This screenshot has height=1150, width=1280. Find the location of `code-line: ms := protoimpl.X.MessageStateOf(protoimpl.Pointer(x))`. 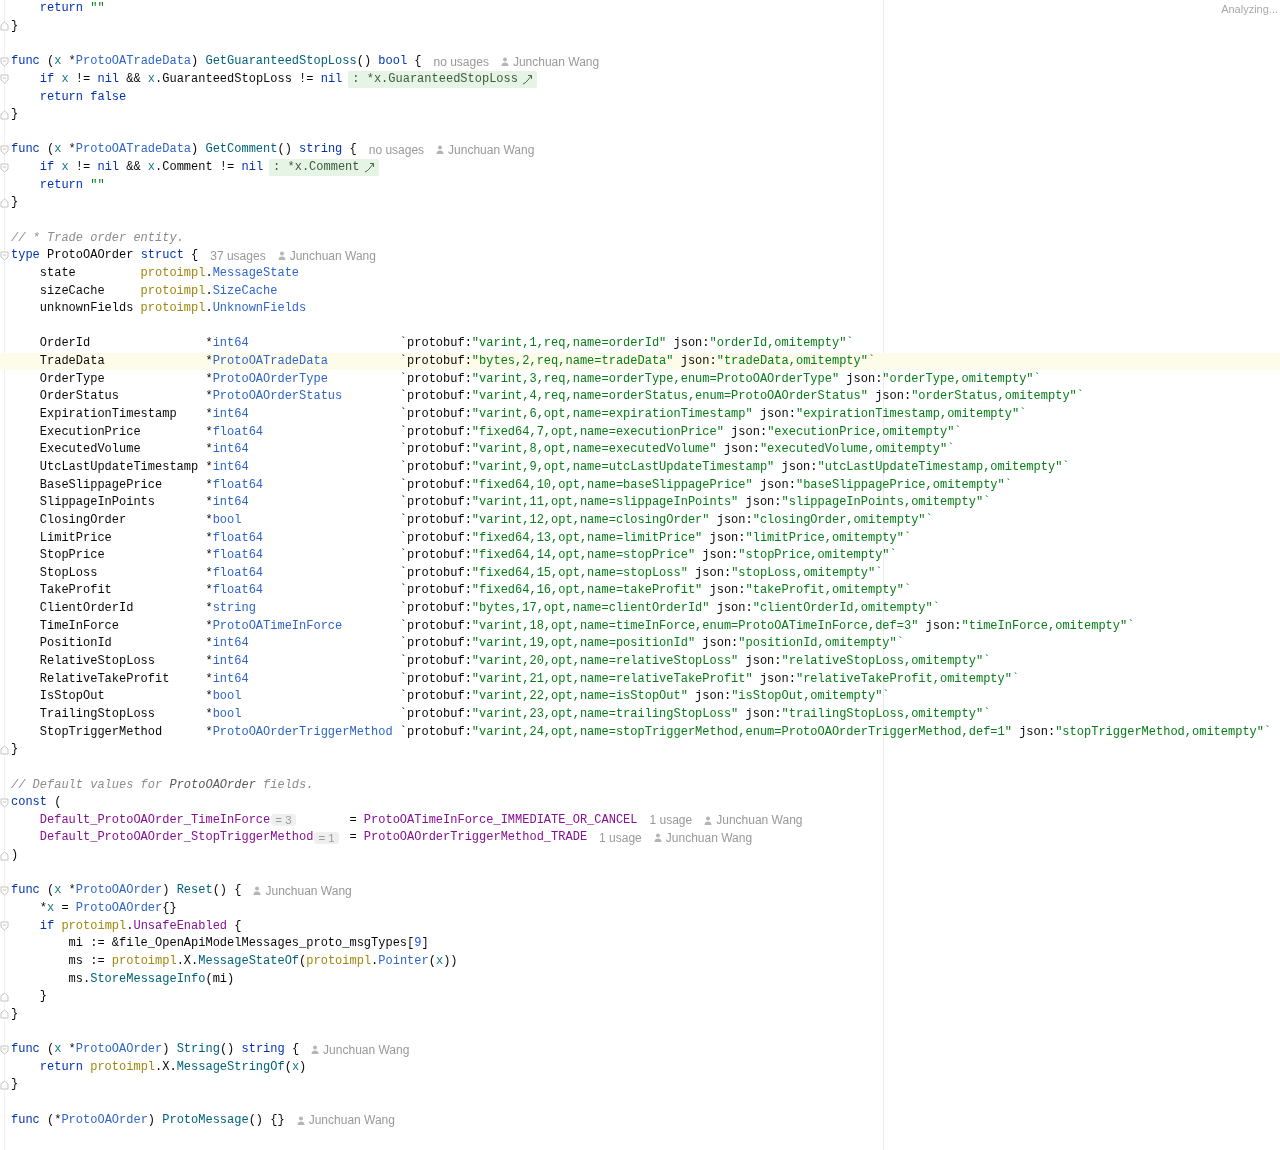

code-line: ms := protoimpl.X.MessageStateOf(protoimpl.Pointer(x)) is located at coordinates (262, 961).